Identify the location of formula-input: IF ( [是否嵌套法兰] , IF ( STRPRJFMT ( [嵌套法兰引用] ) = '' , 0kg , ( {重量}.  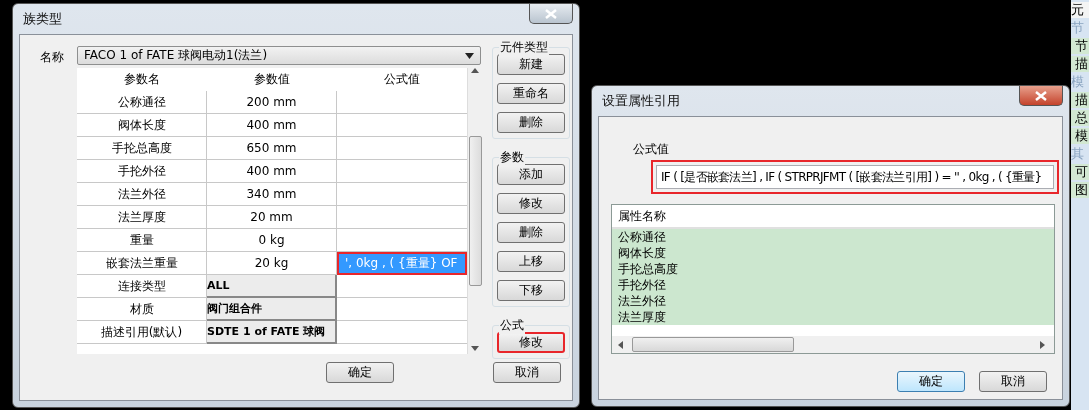
(855, 177).